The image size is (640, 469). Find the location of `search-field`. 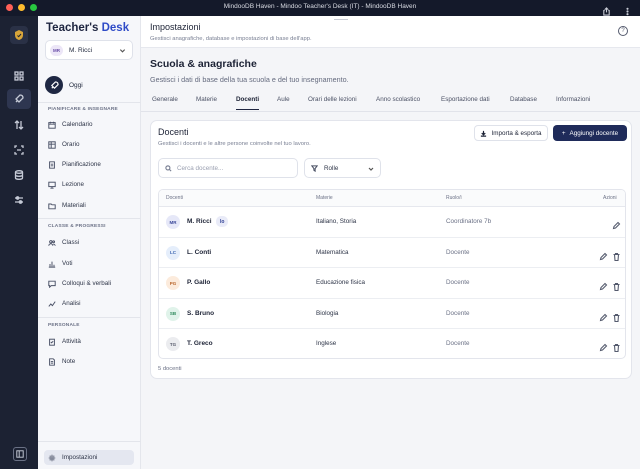

search-field is located at coordinates (228, 168).